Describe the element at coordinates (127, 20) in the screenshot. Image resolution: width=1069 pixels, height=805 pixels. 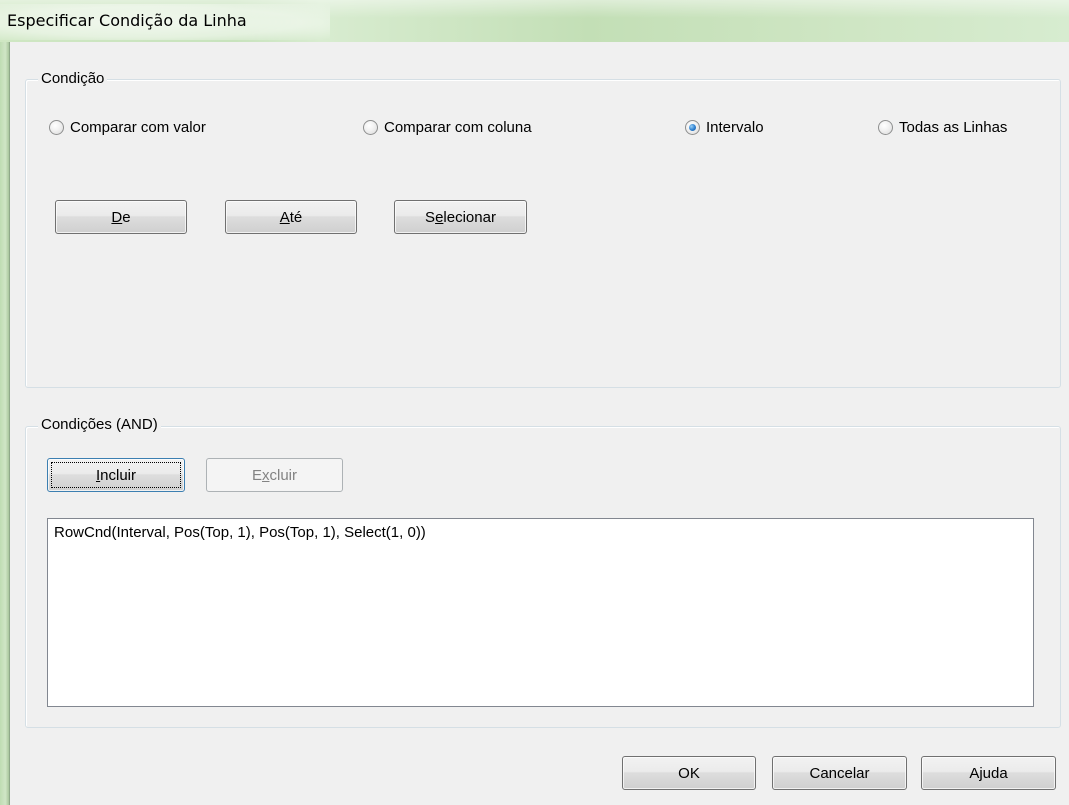
I see `window-title: Especificar Condição da Linha` at that location.